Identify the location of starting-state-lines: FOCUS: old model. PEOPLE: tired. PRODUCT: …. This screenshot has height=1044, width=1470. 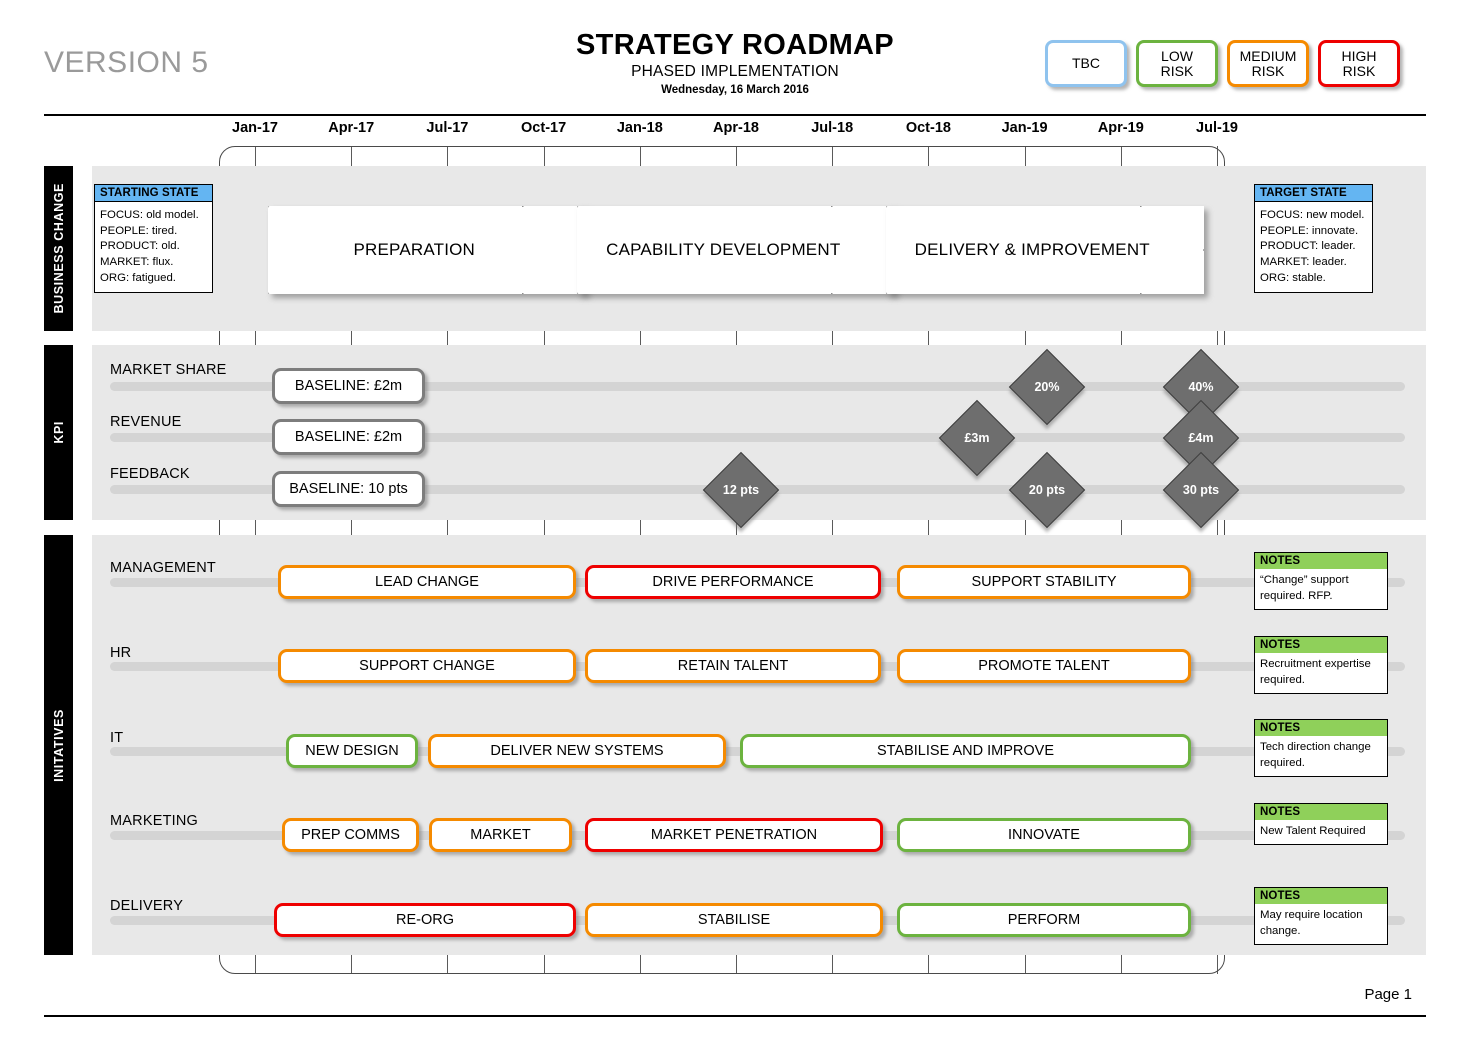
(153, 247).